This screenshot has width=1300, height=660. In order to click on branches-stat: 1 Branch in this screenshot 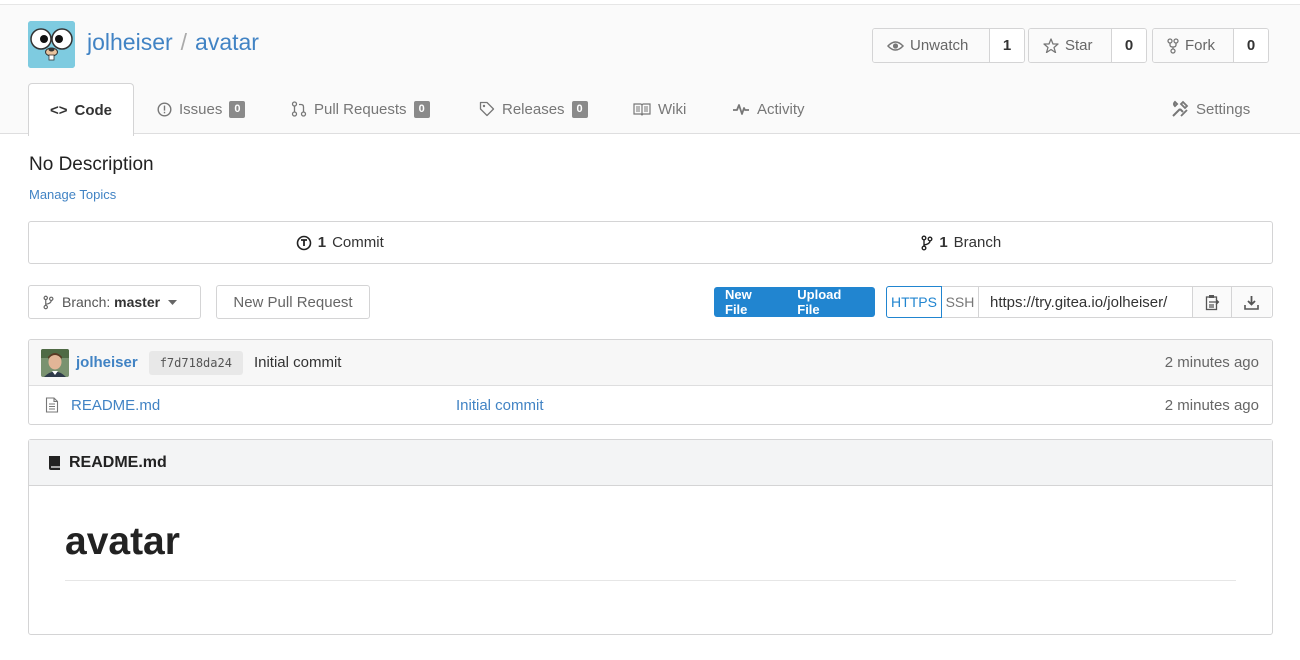, I will do `click(962, 242)`.